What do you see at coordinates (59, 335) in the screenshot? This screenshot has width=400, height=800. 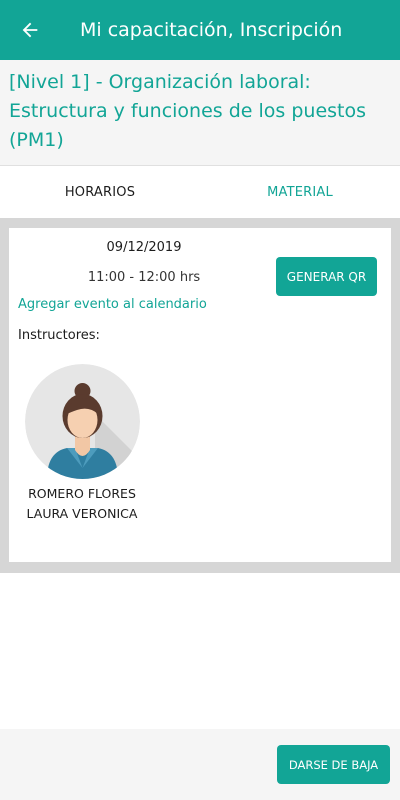 I see `instructors-label: Instructores:` at bounding box center [59, 335].